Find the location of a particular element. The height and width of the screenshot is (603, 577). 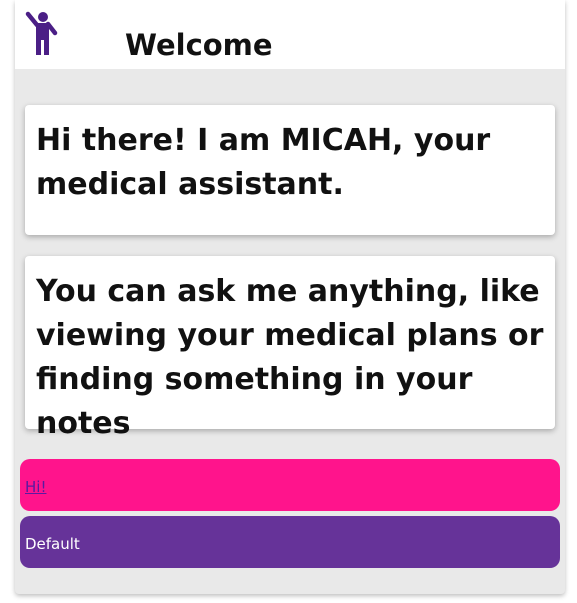

default-button-label: Default is located at coordinates (52, 544).